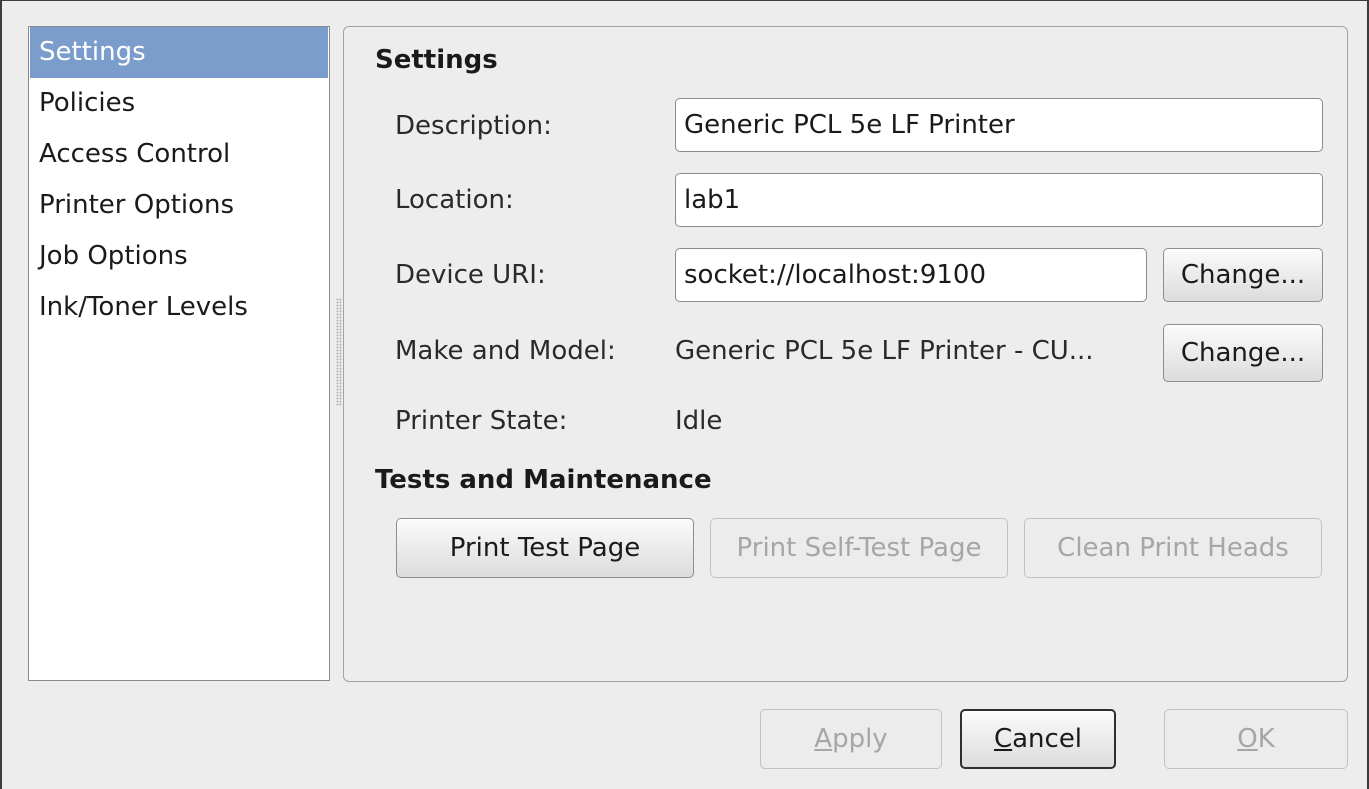  What do you see at coordinates (1266, 739) in the screenshot?
I see `ok-label-rest: K` at bounding box center [1266, 739].